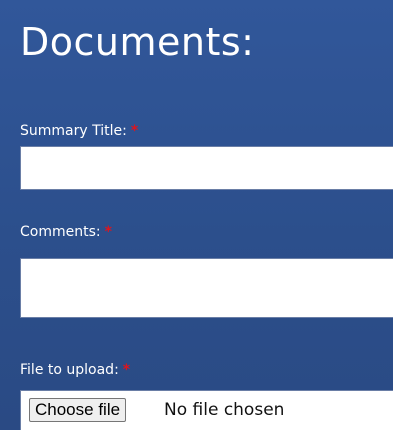  I want to click on file-upload-input: Choose file No file chosen, so click(206, 410).